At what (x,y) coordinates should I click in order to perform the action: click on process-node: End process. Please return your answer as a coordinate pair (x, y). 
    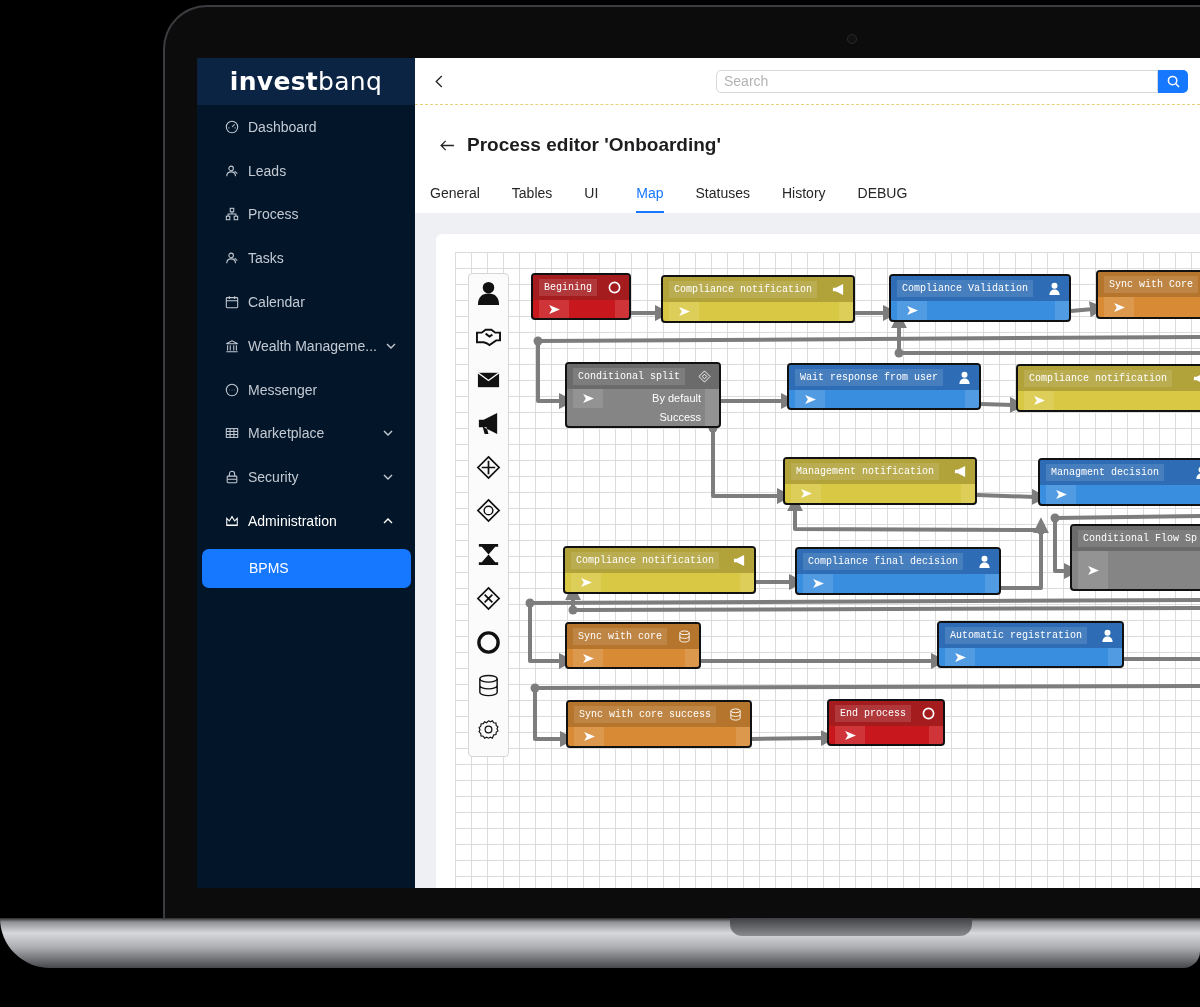
    Looking at the image, I should click on (886, 722).